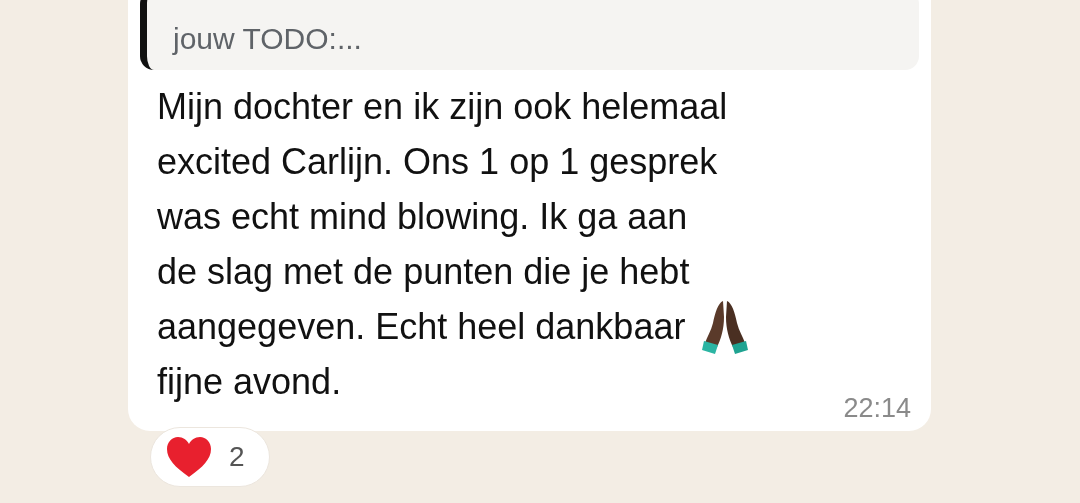 The width and height of the screenshot is (1080, 503). I want to click on message-text-line: aangegeven. Echt heel dankbaar, so click(421, 326).